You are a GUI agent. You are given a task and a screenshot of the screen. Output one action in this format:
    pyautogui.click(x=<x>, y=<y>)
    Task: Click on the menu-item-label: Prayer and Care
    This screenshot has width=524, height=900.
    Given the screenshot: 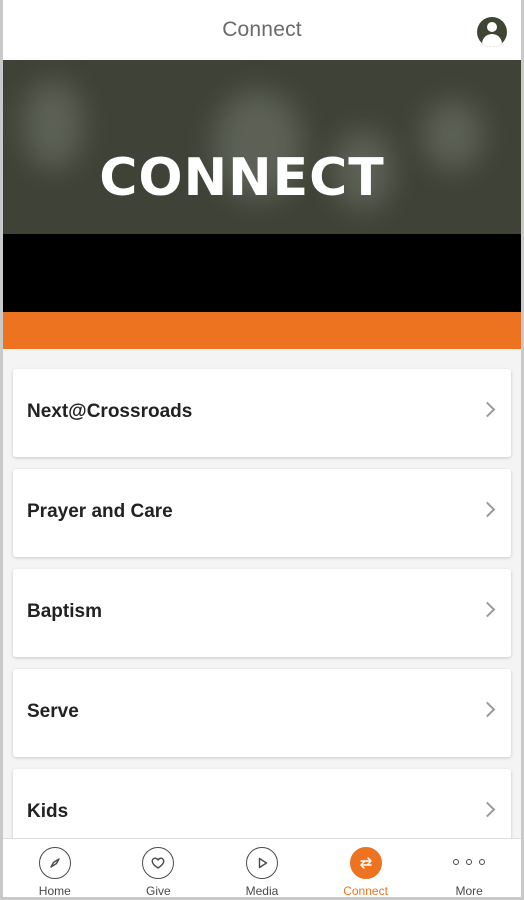 What is the action you would take?
    pyautogui.click(x=100, y=511)
    